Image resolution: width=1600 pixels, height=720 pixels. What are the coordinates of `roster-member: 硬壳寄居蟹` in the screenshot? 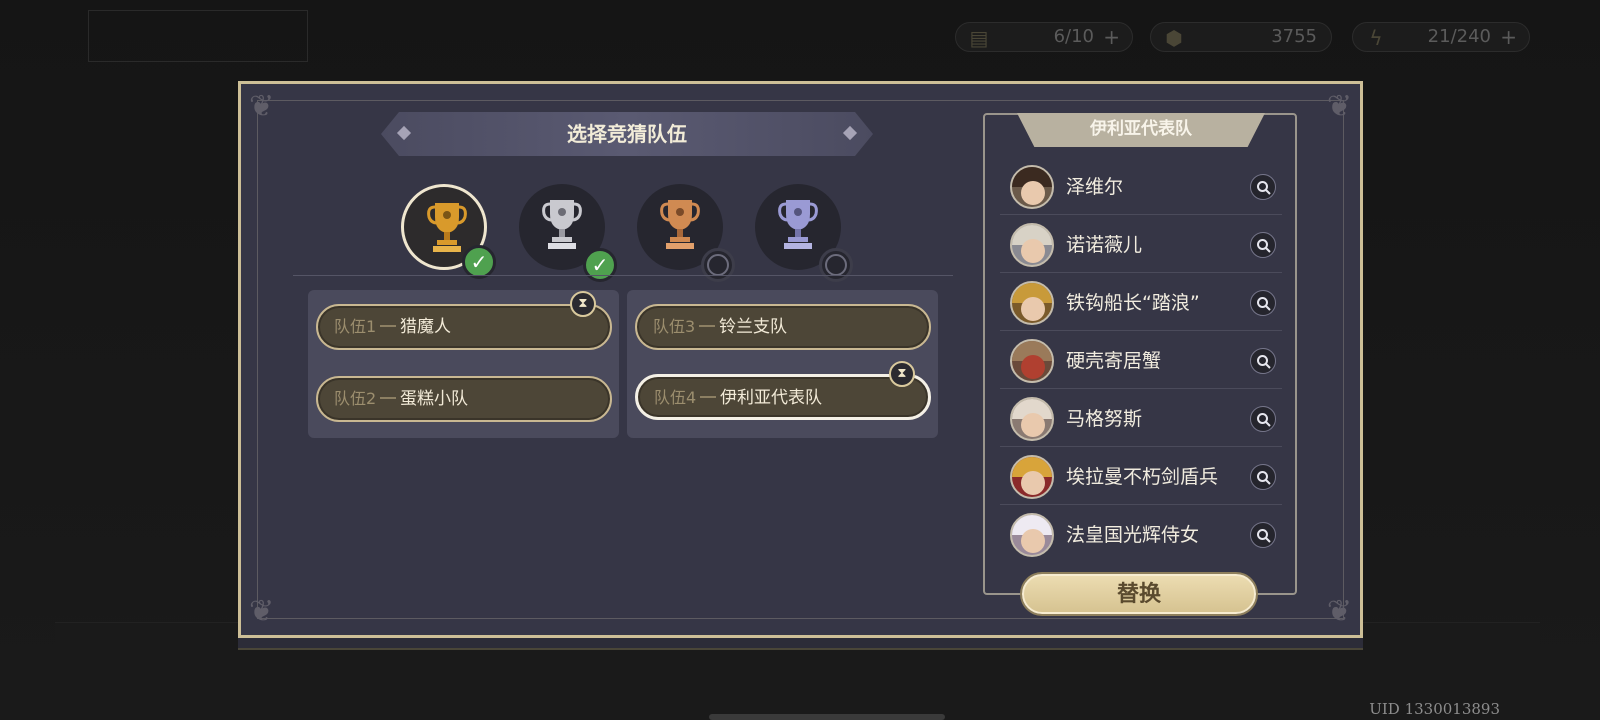 It's located at (1141, 361).